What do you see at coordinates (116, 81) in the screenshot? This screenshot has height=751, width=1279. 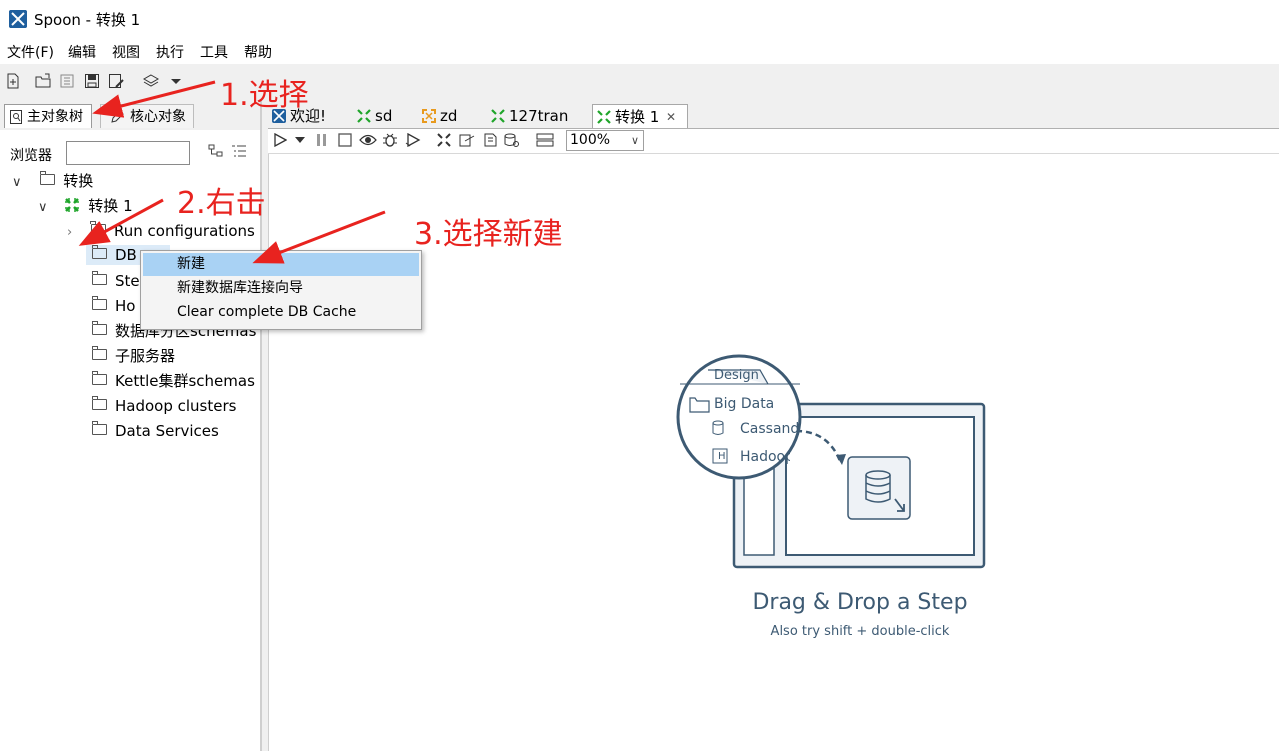 I see `save-as-icon` at bounding box center [116, 81].